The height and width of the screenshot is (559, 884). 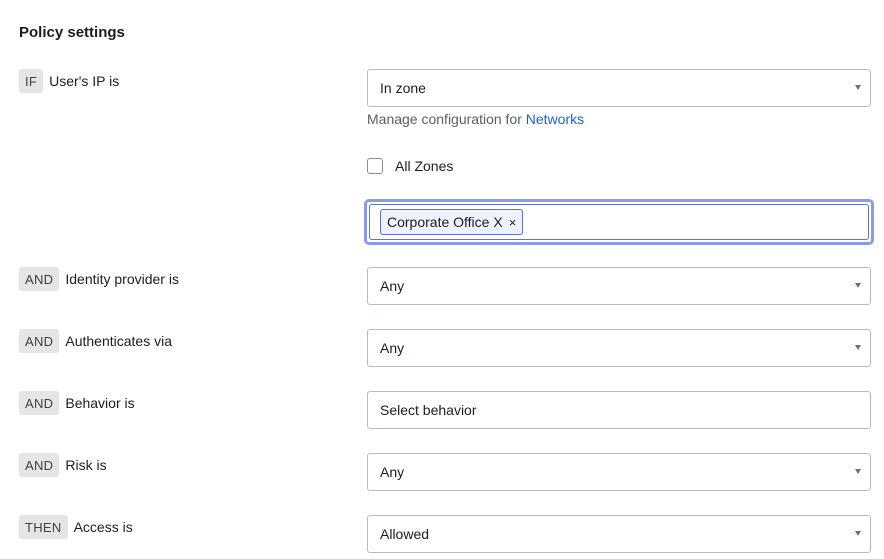 What do you see at coordinates (555, 119) in the screenshot?
I see `networks-link: Networks` at bounding box center [555, 119].